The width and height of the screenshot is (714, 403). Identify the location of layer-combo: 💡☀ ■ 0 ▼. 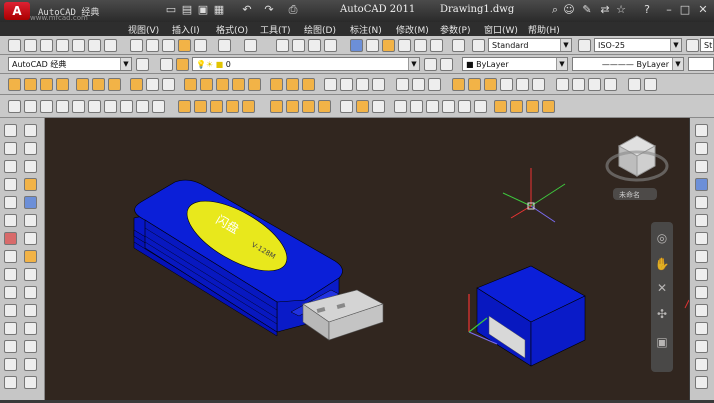
(306, 64).